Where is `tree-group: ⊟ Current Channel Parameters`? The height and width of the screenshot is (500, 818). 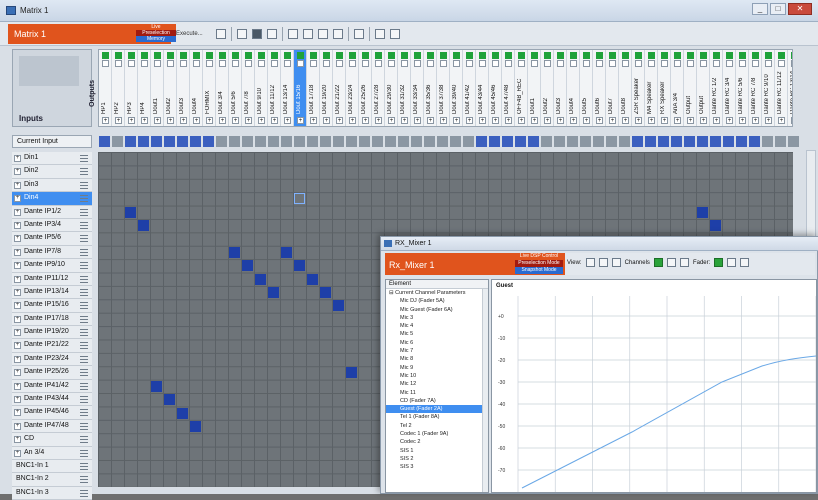 tree-group: ⊟ Current Channel Parameters is located at coordinates (437, 293).